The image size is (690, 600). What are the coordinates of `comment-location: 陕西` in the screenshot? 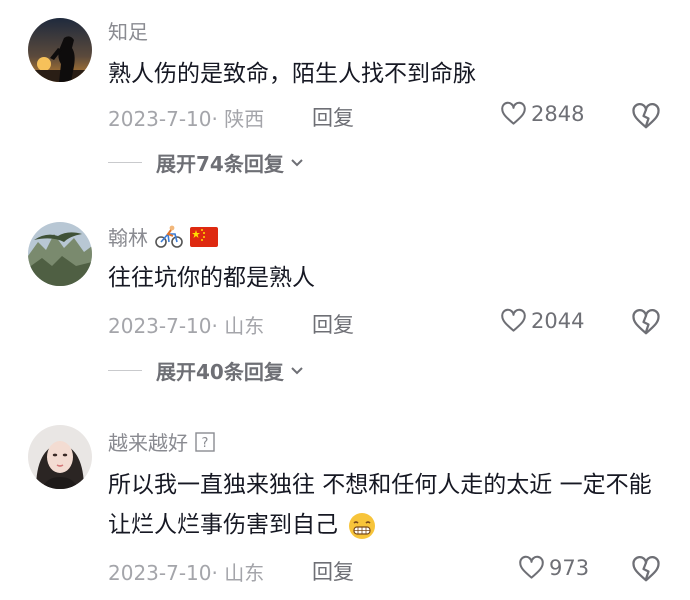 It's located at (244, 119).